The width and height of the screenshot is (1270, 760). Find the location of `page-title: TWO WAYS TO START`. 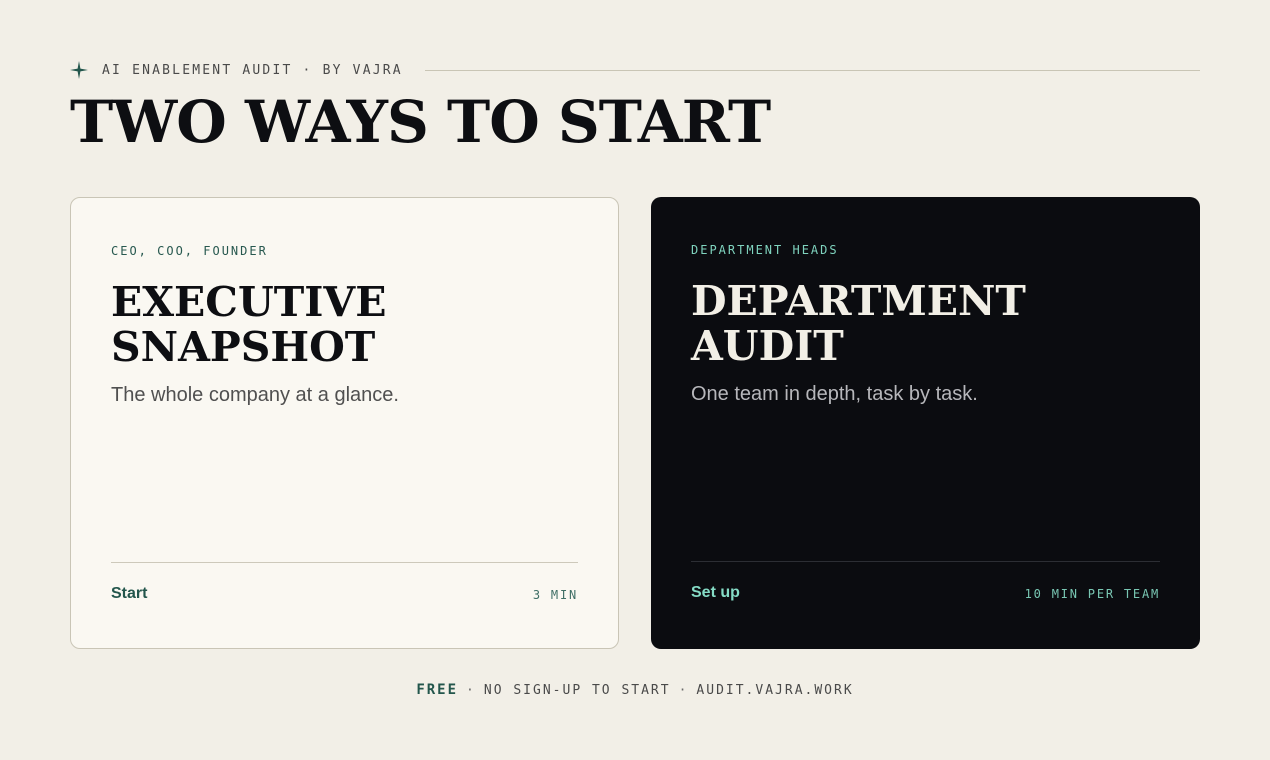

page-title: TWO WAYS TO START is located at coordinates (420, 122).